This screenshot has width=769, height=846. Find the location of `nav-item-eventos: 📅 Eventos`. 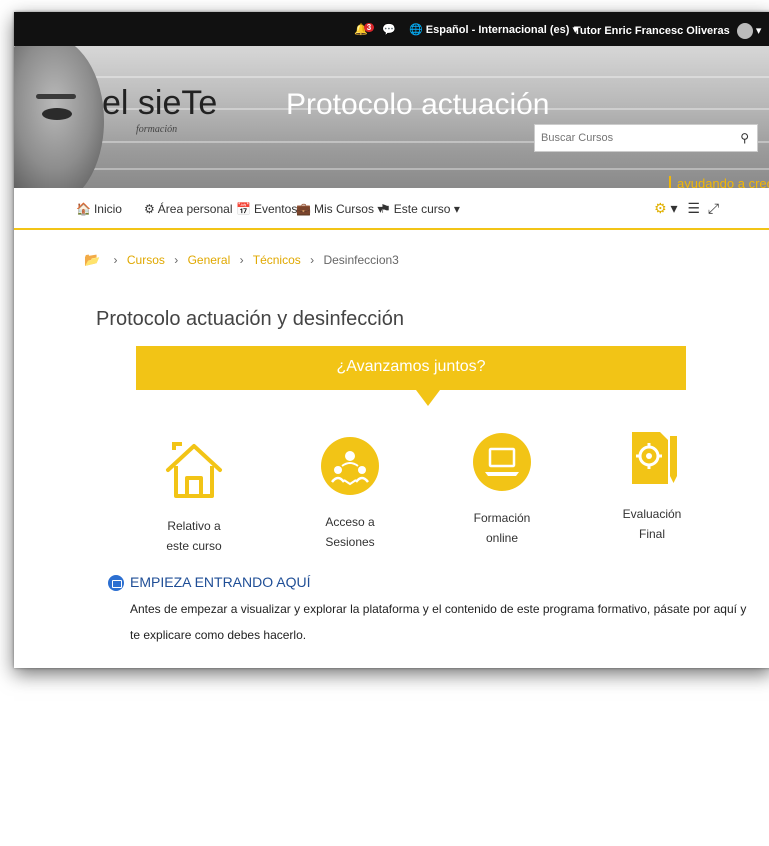

nav-item-eventos: 📅 Eventos is located at coordinates (266, 209).